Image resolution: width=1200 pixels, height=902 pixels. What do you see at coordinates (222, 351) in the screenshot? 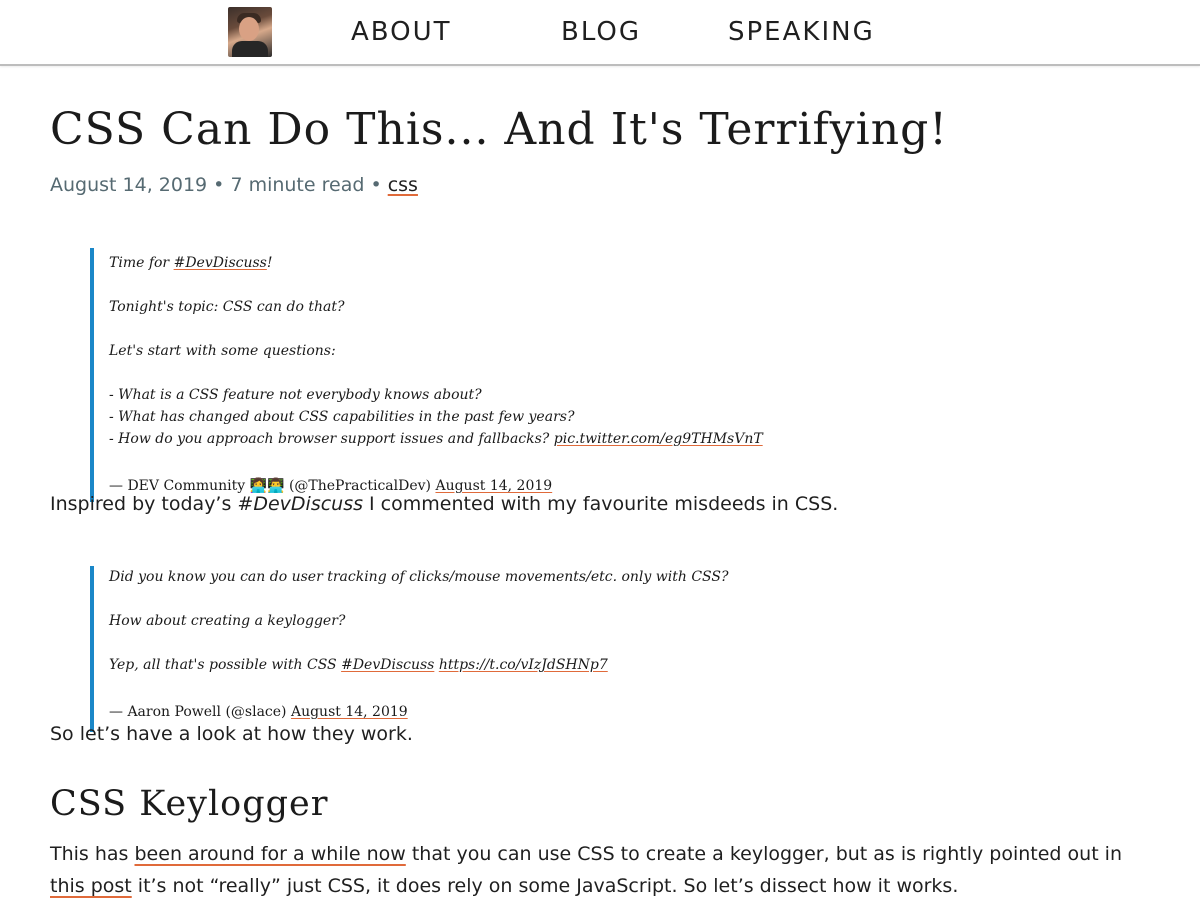
I see `tweet-line: Let's start with some questions:` at bounding box center [222, 351].